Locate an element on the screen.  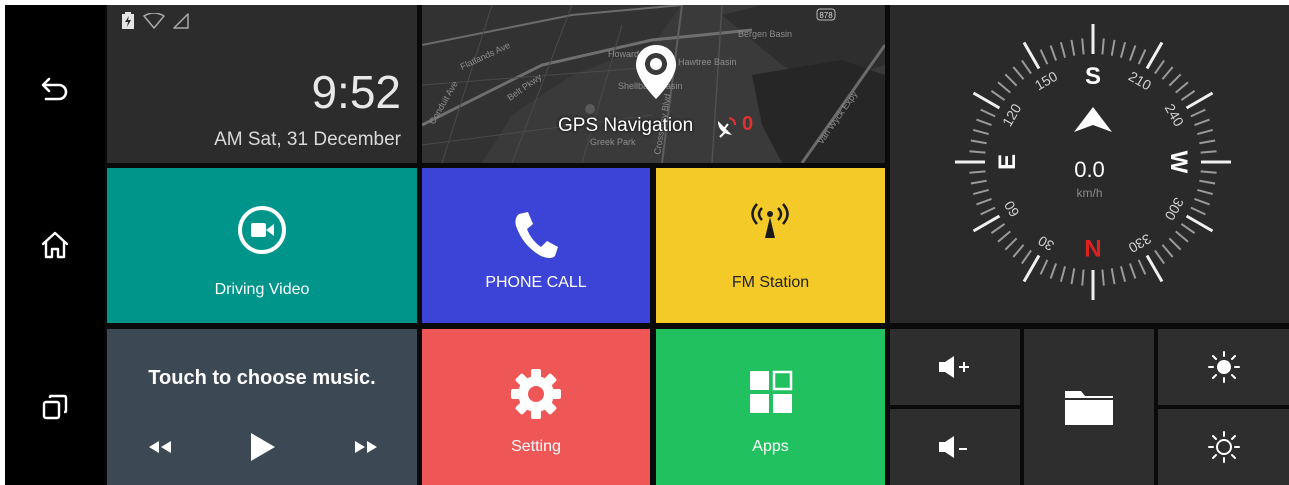
clock-widget: 9:52 AM Sat, 31 December is located at coordinates (262, 84).